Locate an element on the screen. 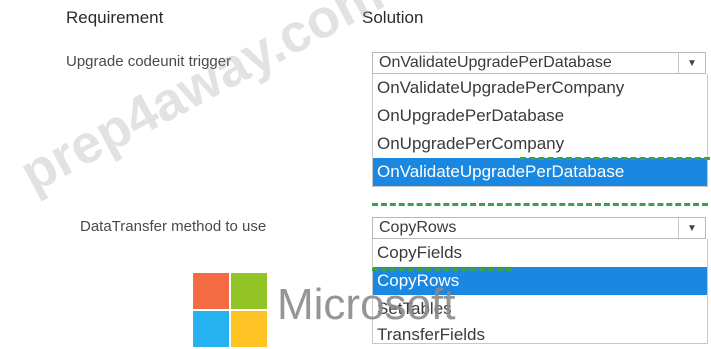 The image size is (711, 349). trigger-option: OnValidateUpgradePerCompany is located at coordinates (540, 88).